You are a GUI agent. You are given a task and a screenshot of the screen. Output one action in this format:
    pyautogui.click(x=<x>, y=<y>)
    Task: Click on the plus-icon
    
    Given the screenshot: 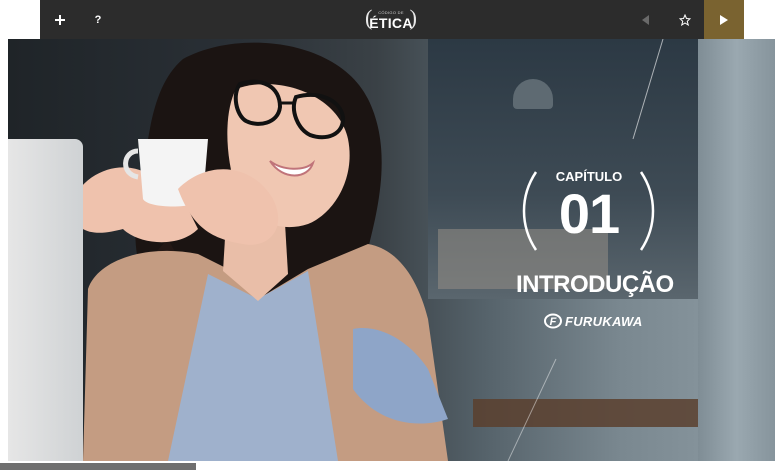 What is the action you would take?
    pyautogui.click(x=60, y=19)
    